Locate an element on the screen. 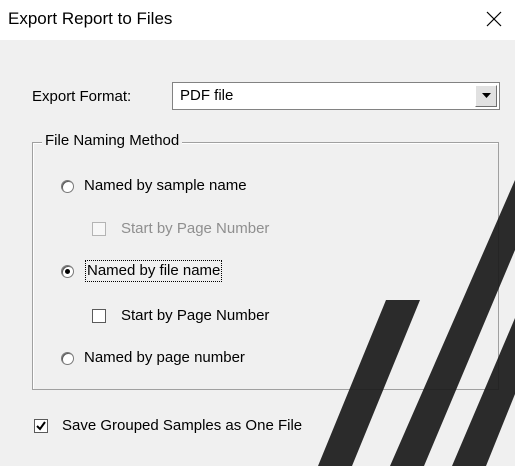 This screenshot has width=515, height=466. title-bar: Export Report to Files is located at coordinates (257, 20).